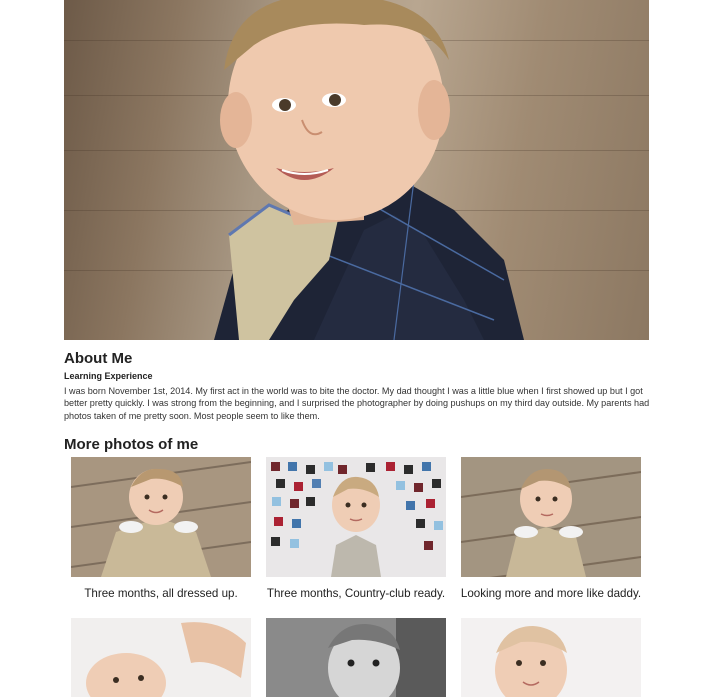 The height and width of the screenshot is (697, 704). I want to click on about-heading: About Me, so click(98, 358).